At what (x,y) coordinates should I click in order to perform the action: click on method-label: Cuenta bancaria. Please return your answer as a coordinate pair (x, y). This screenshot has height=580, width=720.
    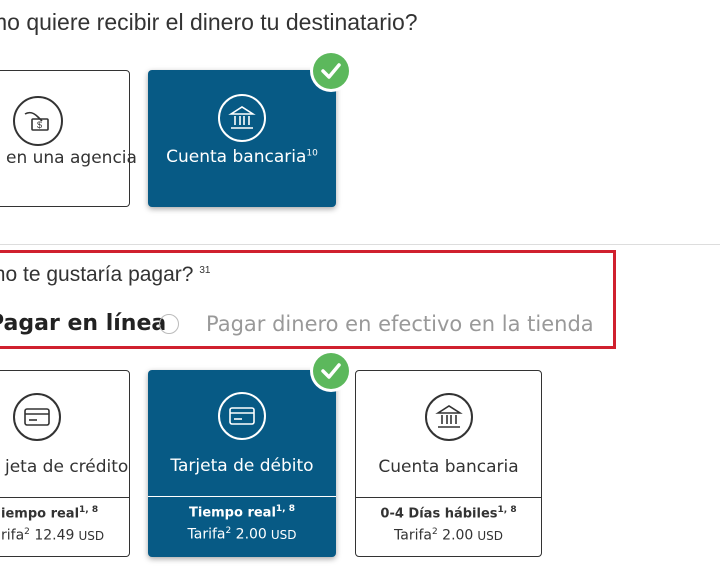
    Looking at the image, I should click on (448, 467).